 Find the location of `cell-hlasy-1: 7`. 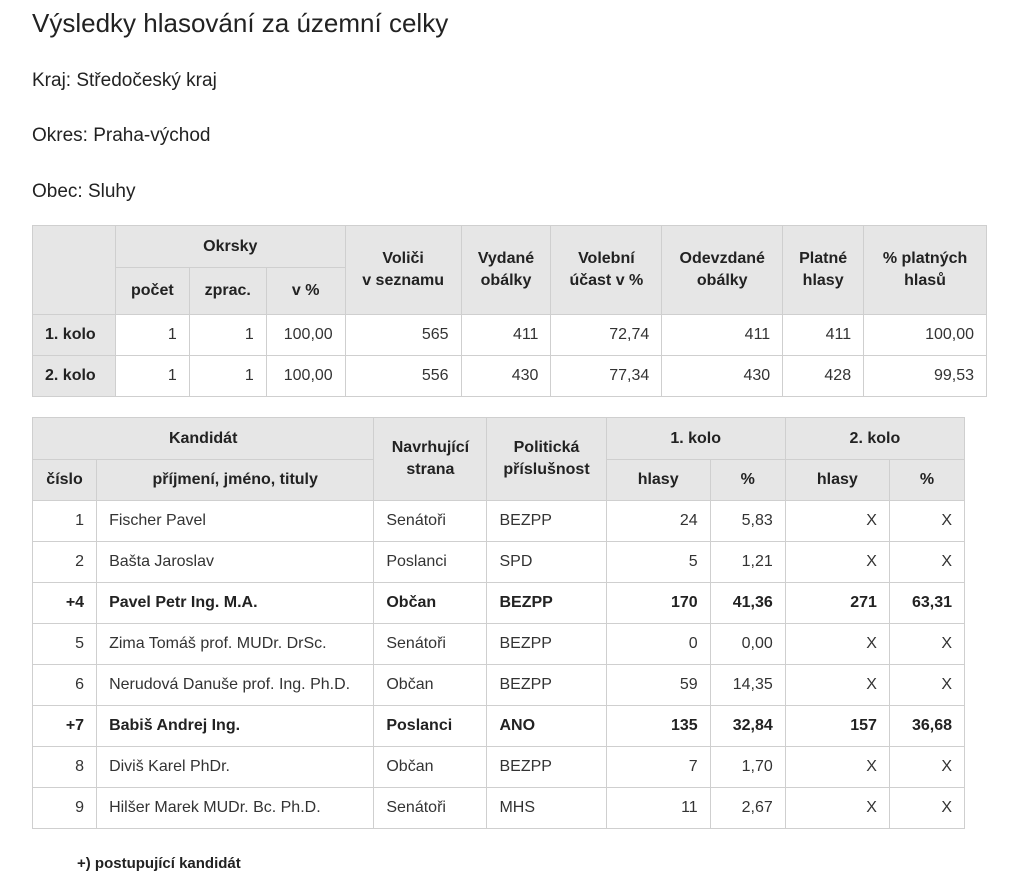

cell-hlasy-1: 7 is located at coordinates (658, 767).